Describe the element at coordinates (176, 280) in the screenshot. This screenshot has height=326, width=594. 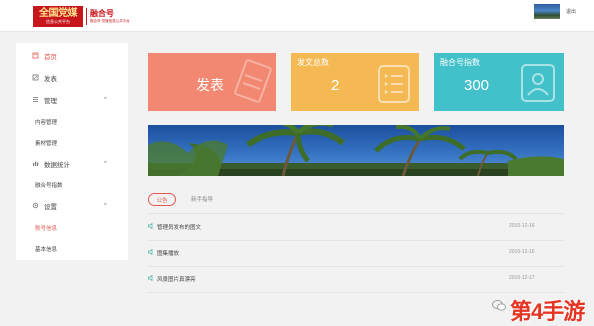
I see `notice-title: 风景图片真漂亮` at that location.